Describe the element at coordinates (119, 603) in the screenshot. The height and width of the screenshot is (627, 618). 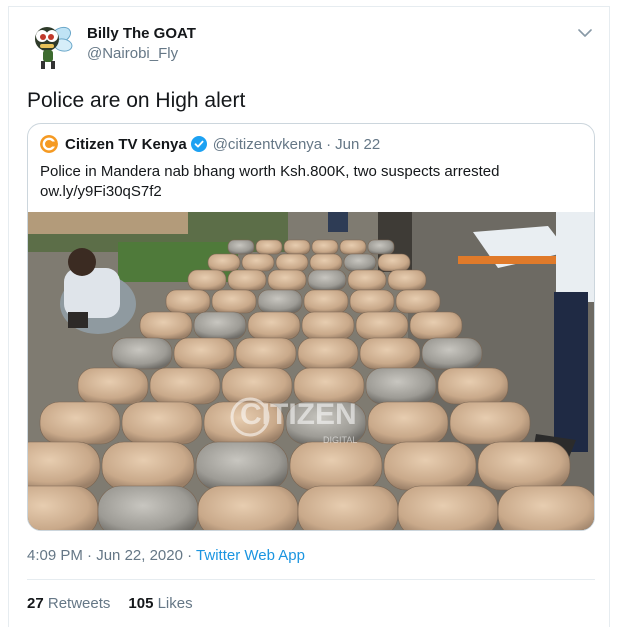
I see `tweet-stats: 27 Retweets 105 Likes` at that location.